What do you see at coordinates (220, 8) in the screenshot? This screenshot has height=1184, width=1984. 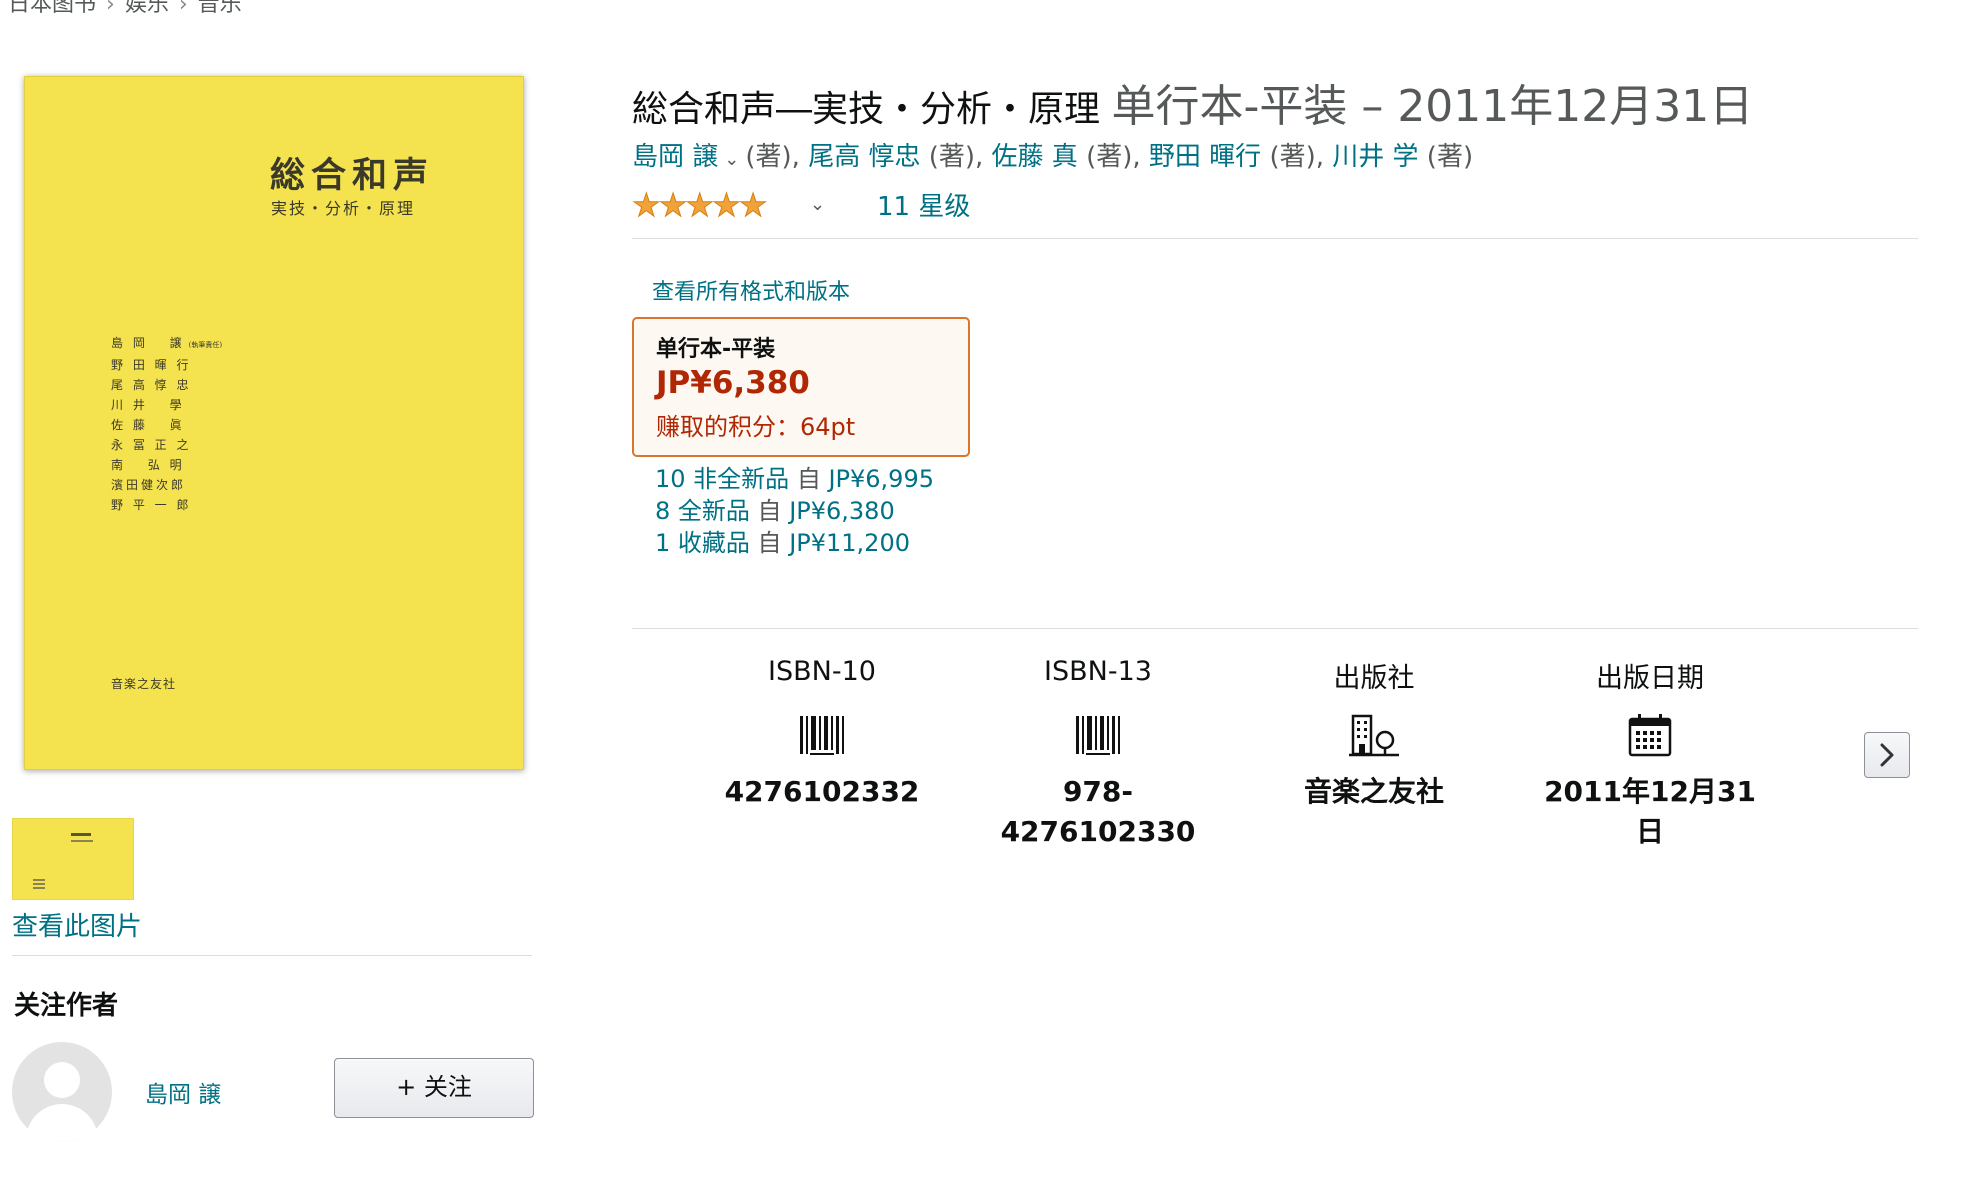 I see `breadcrumb-item-music: 音乐` at bounding box center [220, 8].